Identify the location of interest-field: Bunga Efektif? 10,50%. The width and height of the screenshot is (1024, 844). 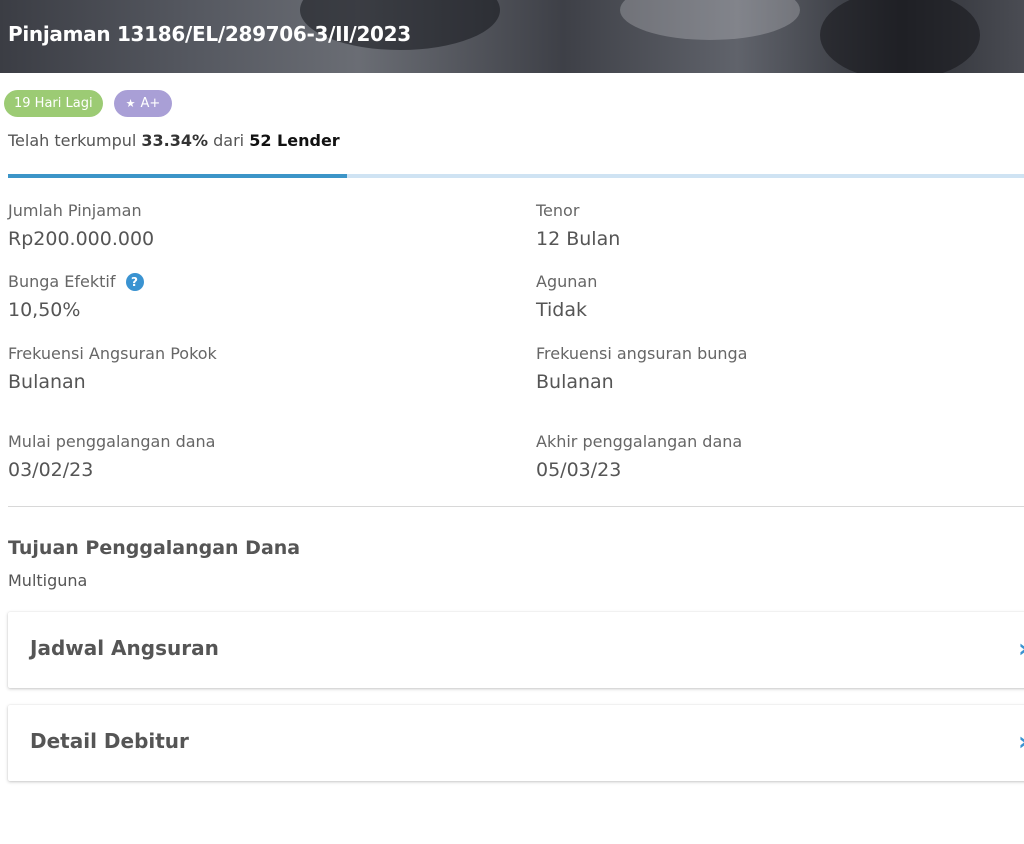
(76, 296).